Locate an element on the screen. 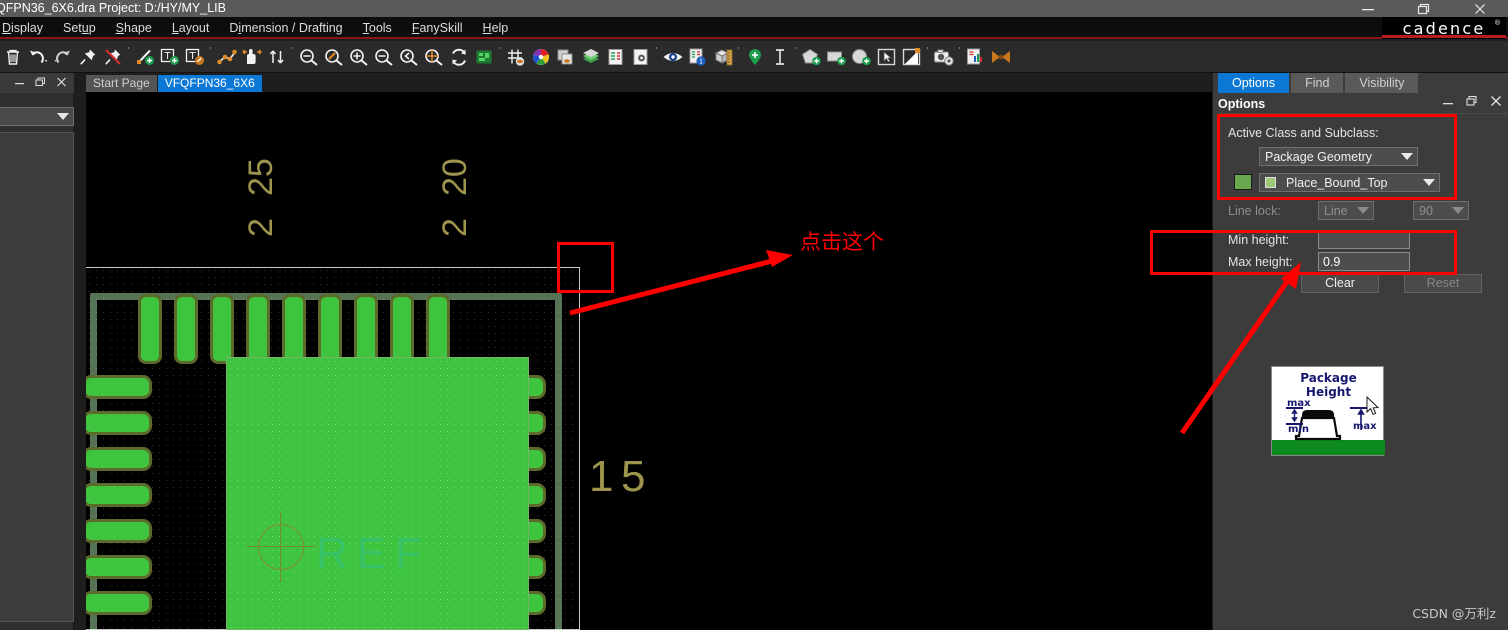 This screenshot has width=1508, height=630. tab-options: Options is located at coordinates (1254, 83).